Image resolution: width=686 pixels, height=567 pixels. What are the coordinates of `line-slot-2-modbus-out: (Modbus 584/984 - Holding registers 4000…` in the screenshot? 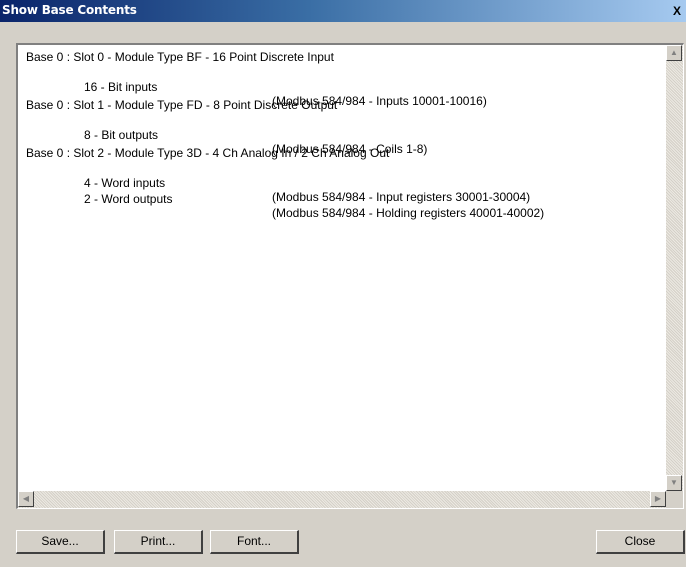 It's located at (408, 213).